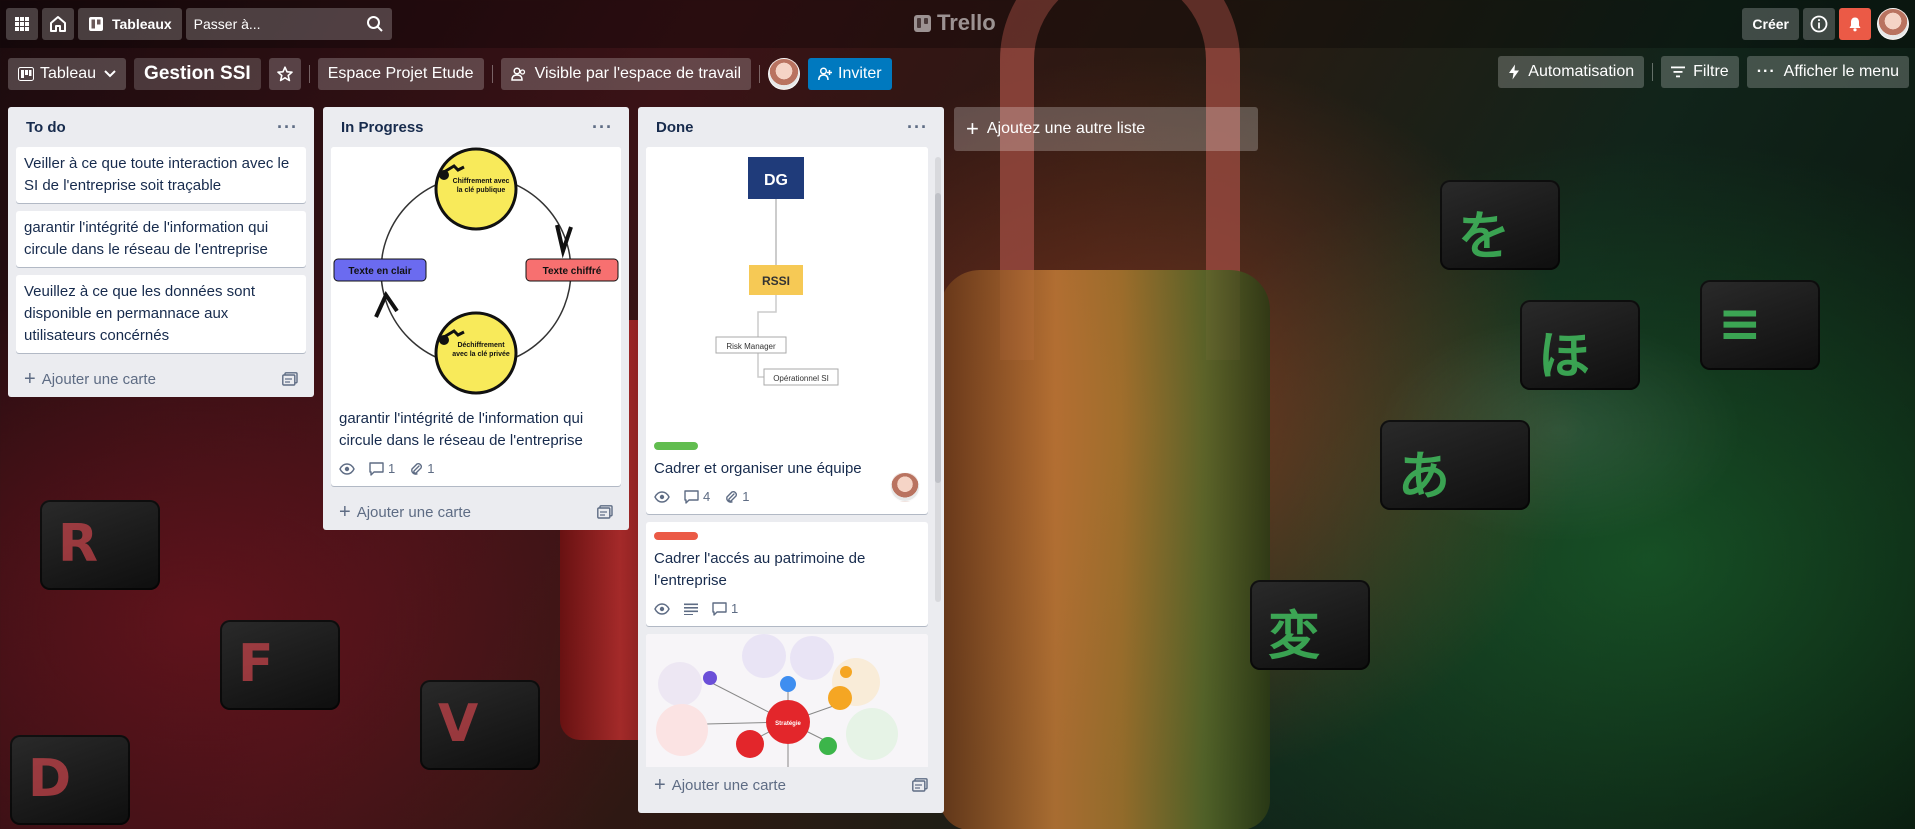 The width and height of the screenshot is (1915, 829). I want to click on add-card-label: Ajouter une carte, so click(728, 785).